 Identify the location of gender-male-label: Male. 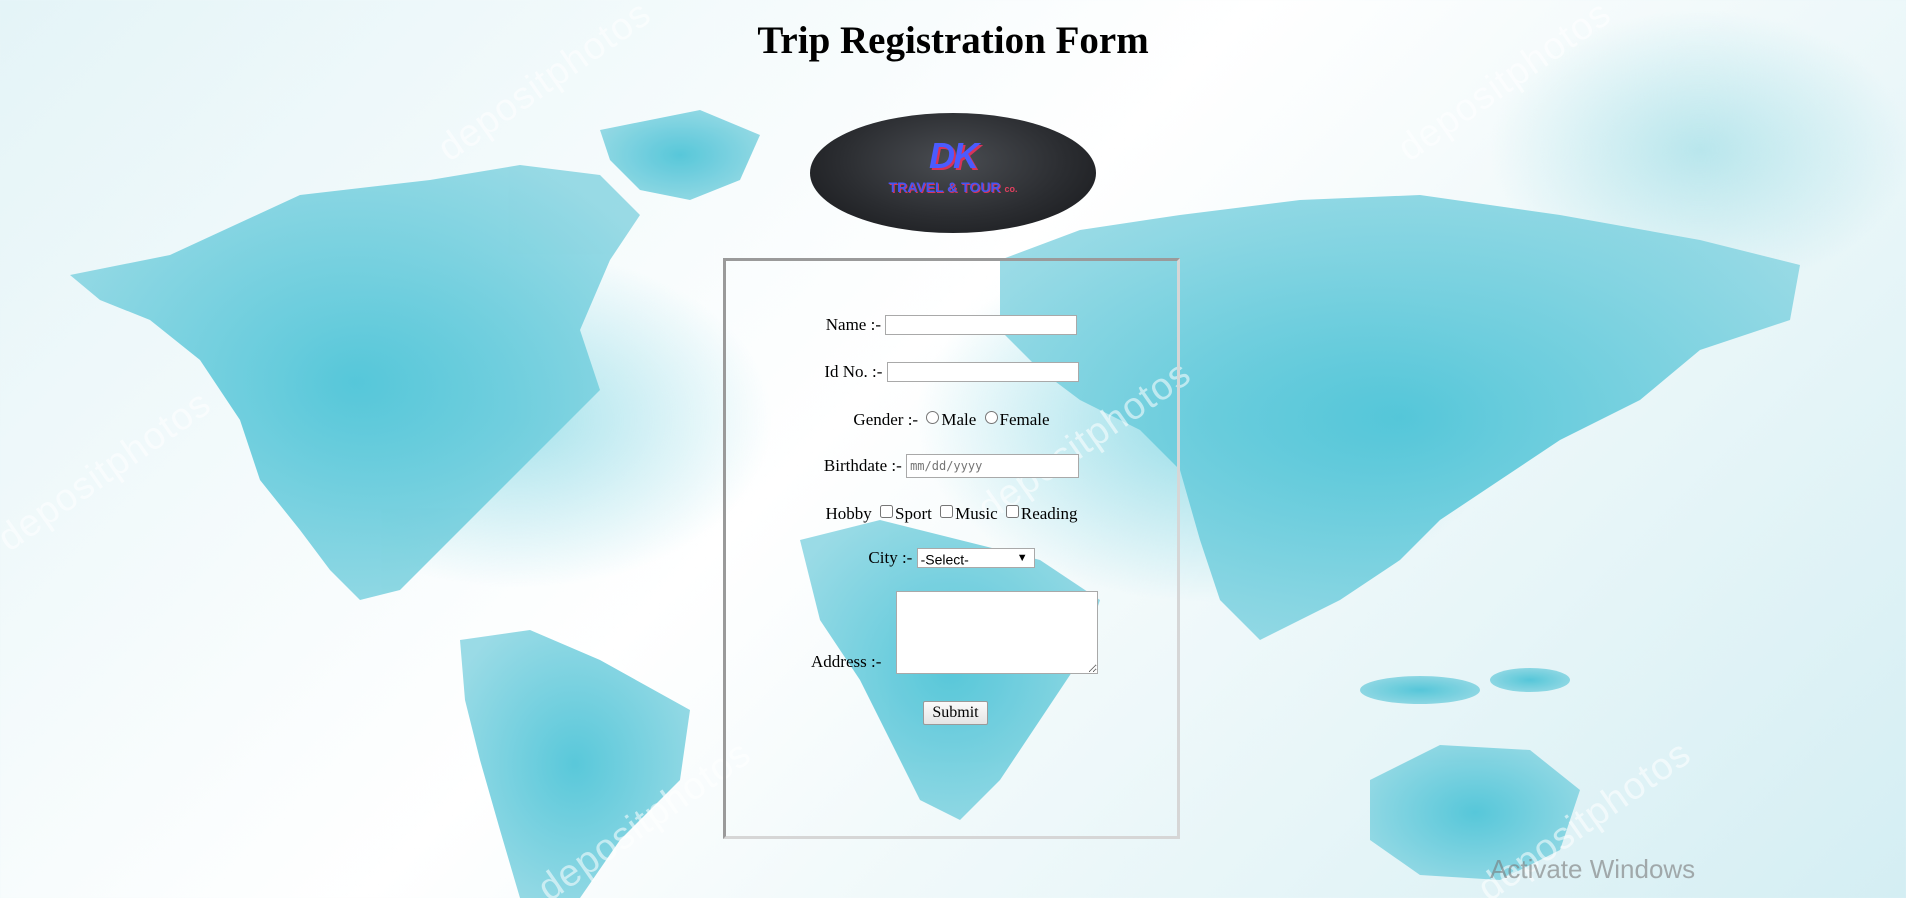
(959, 420).